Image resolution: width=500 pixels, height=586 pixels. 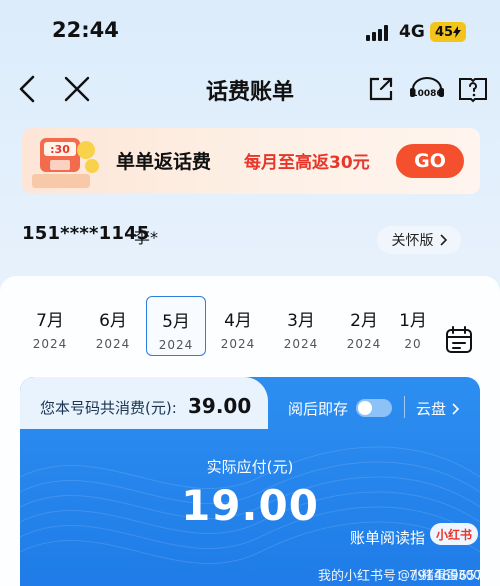 I want to click on month-label: 7月, so click(x=50, y=321).